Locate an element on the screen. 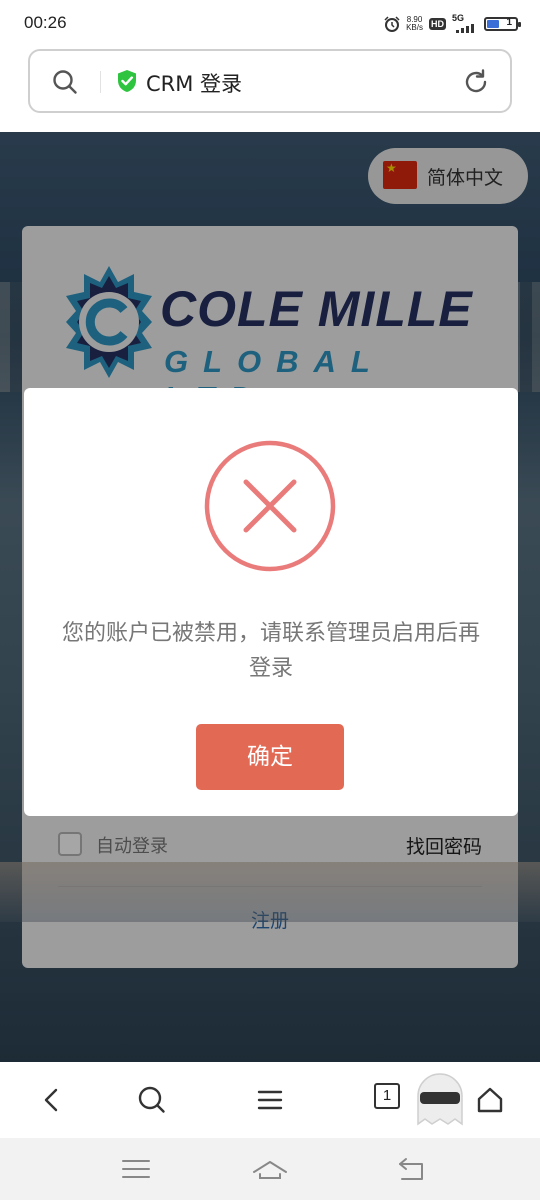 This screenshot has width=540, height=1200. dialog-message: 您的账户已被禁用，请联系管理员启用后再登录 is located at coordinates (270, 651).